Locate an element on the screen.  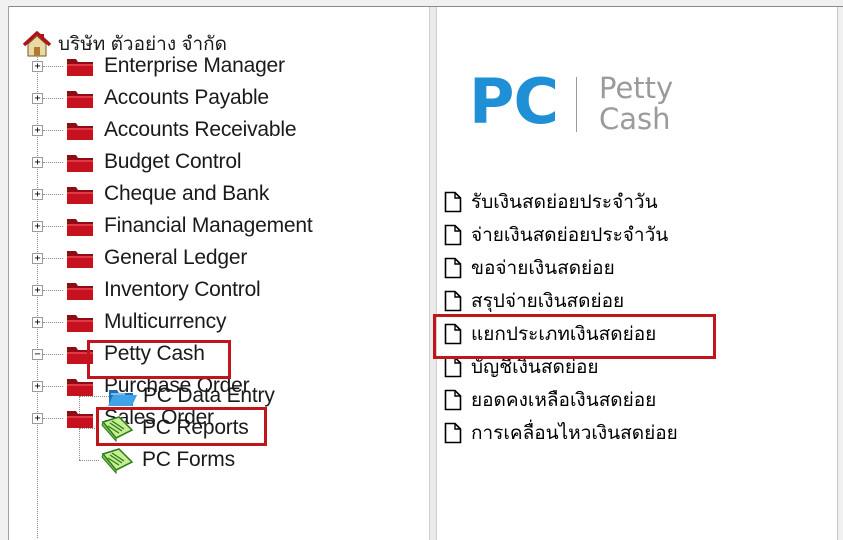
tree-item-multicurrency: Multicurrency is located at coordinates (145, 322).